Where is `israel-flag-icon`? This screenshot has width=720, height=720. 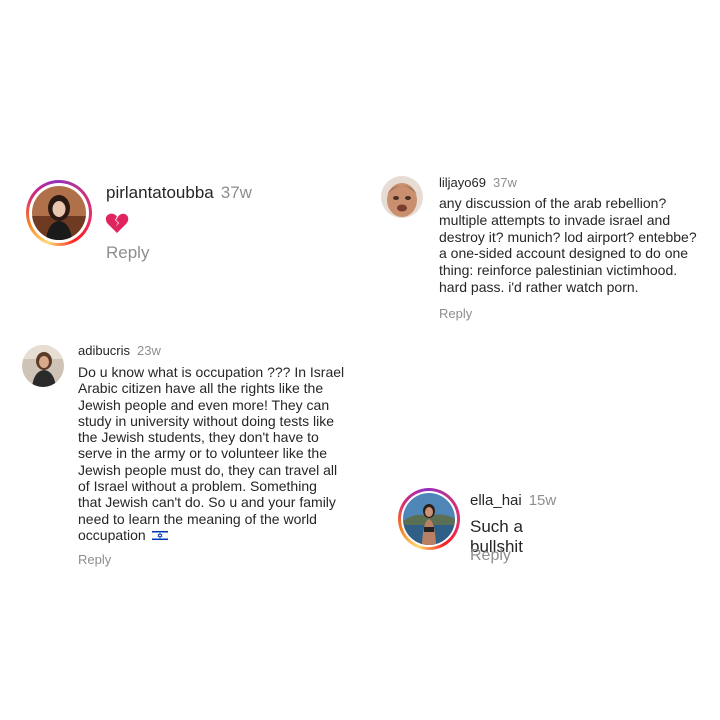
israel-flag-icon is located at coordinates (159, 535).